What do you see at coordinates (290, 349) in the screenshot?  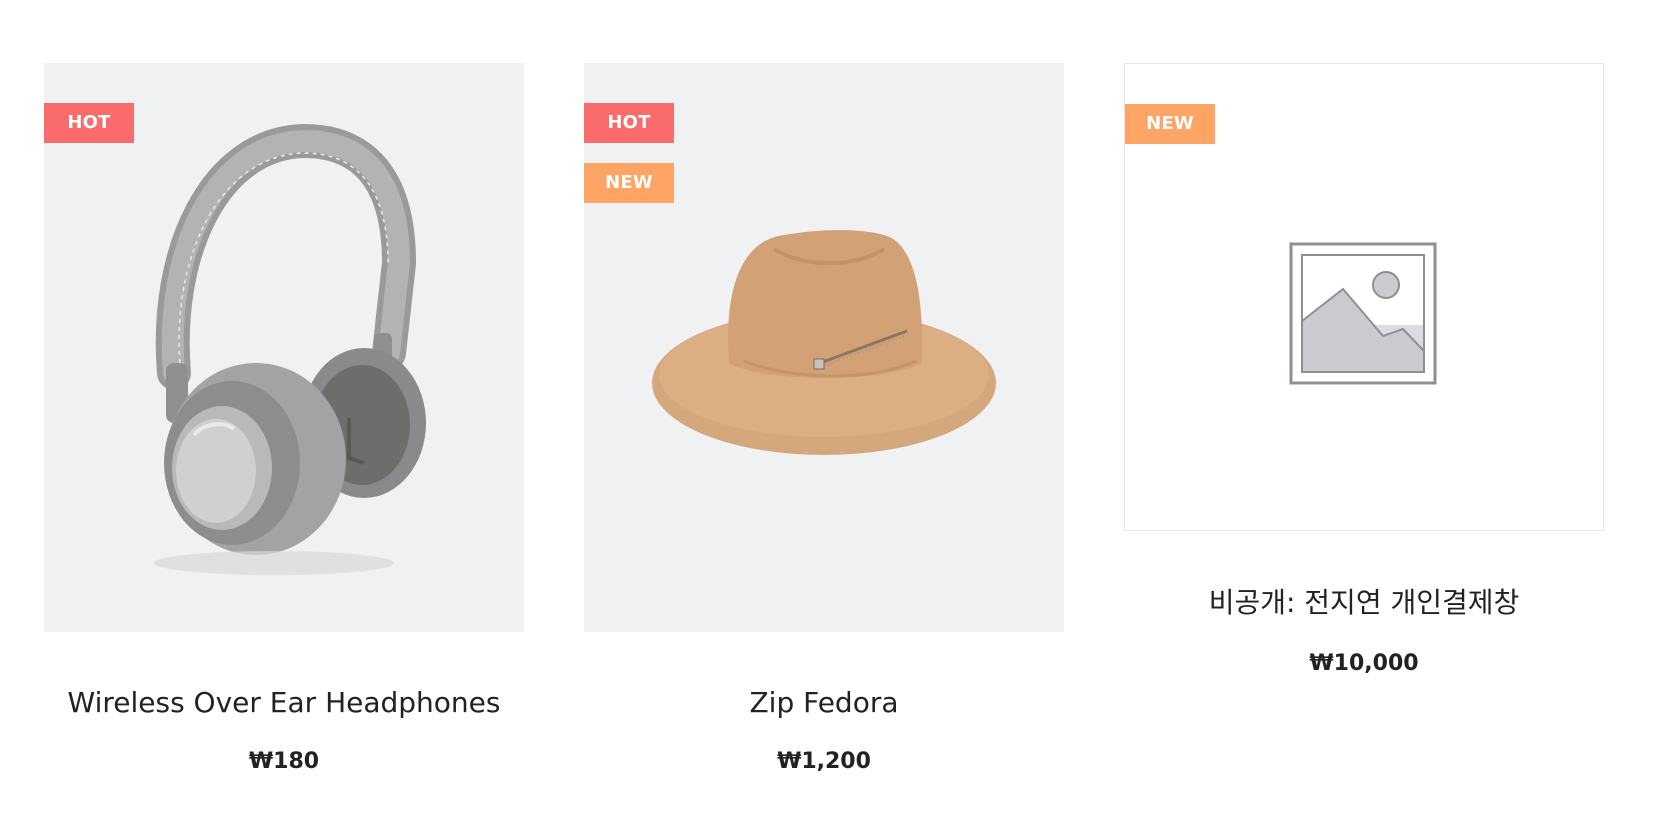 I see `headphones-image` at bounding box center [290, 349].